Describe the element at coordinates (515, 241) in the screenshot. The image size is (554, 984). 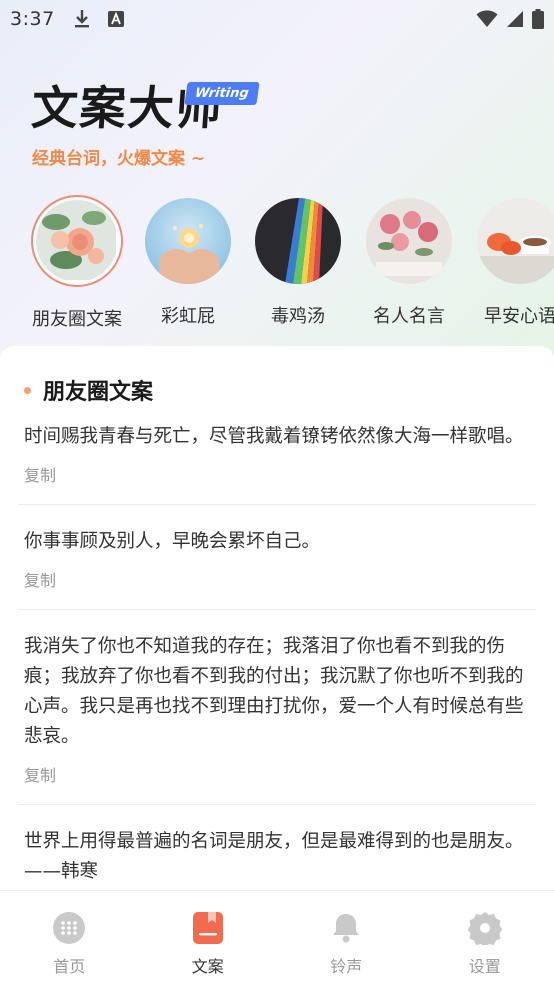
I see `category-image-tulips-coffee` at that location.